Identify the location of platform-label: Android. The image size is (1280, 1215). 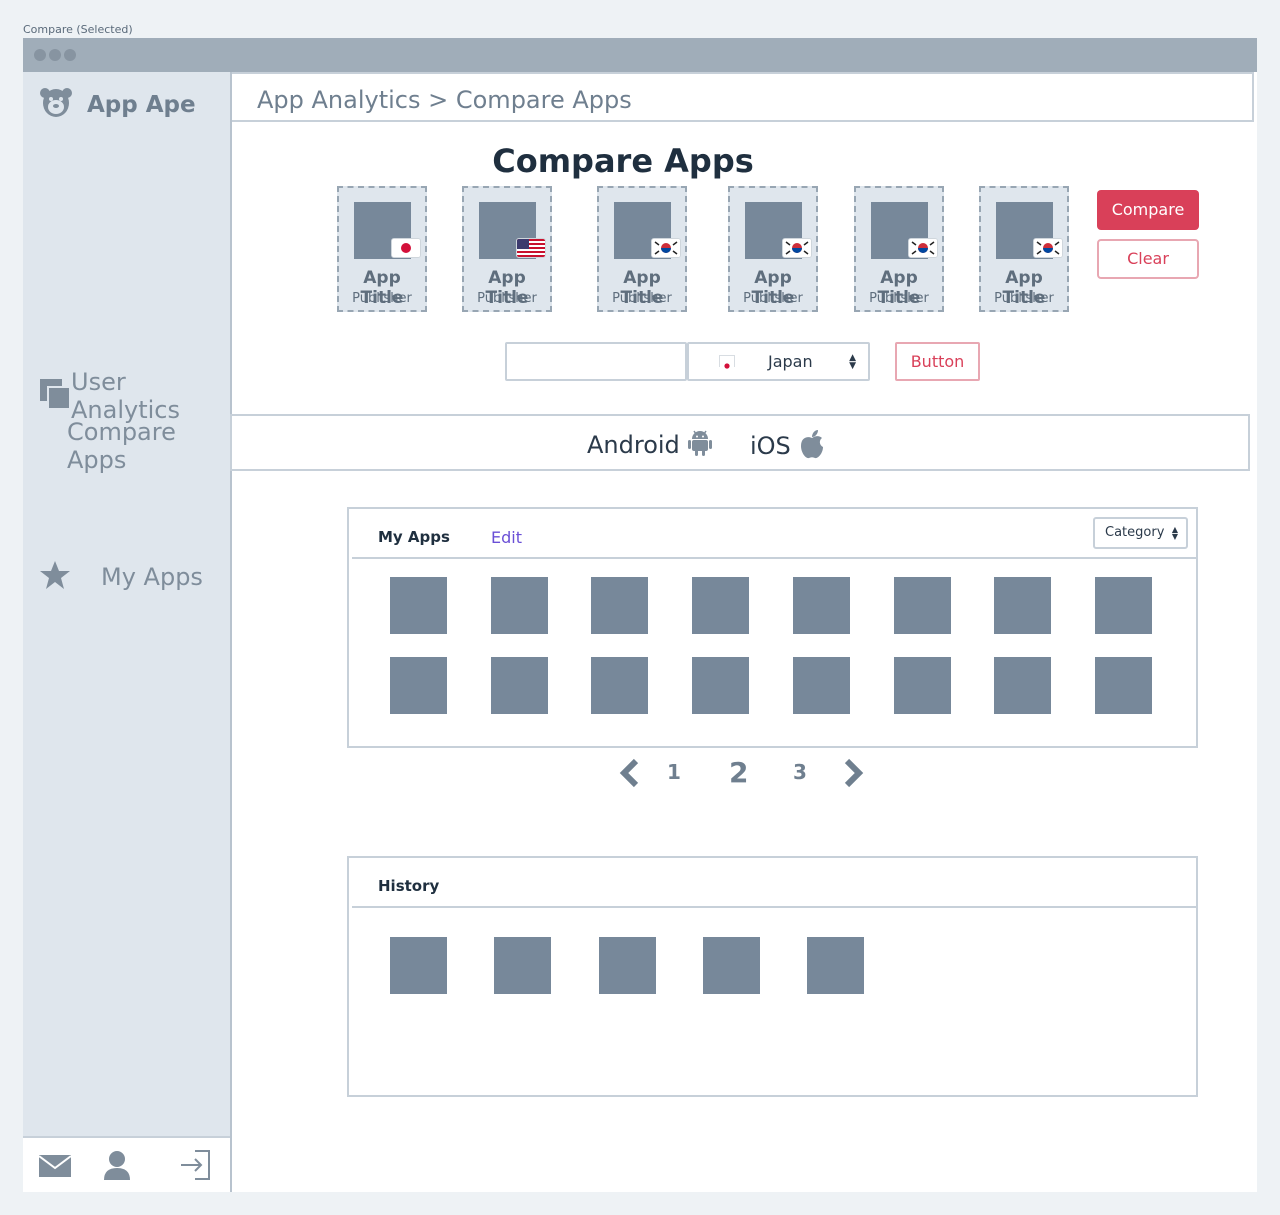
(633, 445).